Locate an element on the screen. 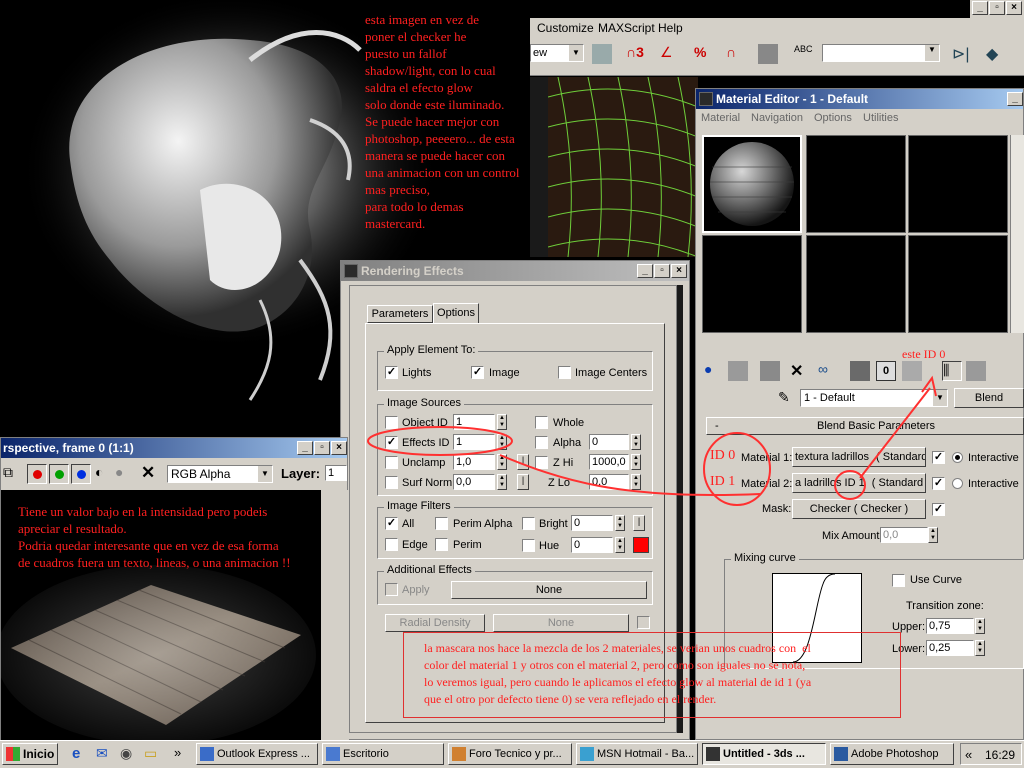  material1-enable-checkbox: ✓ is located at coordinates (938, 457).